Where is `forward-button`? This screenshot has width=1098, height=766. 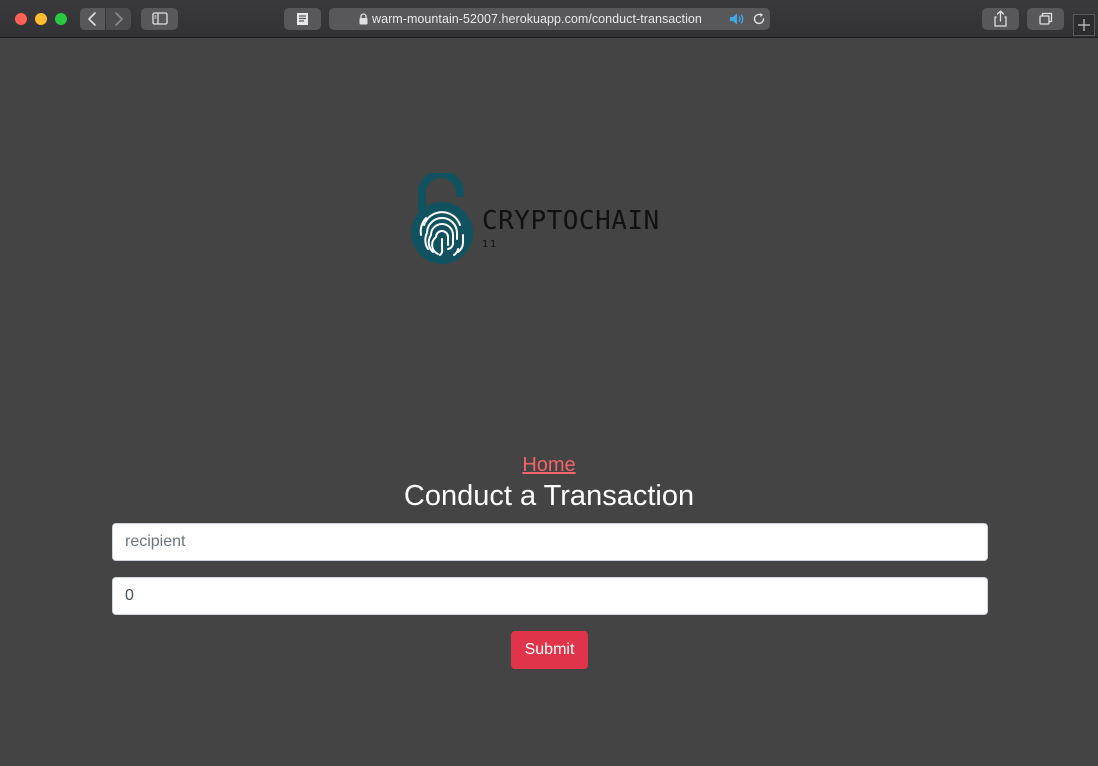 forward-button is located at coordinates (118, 19).